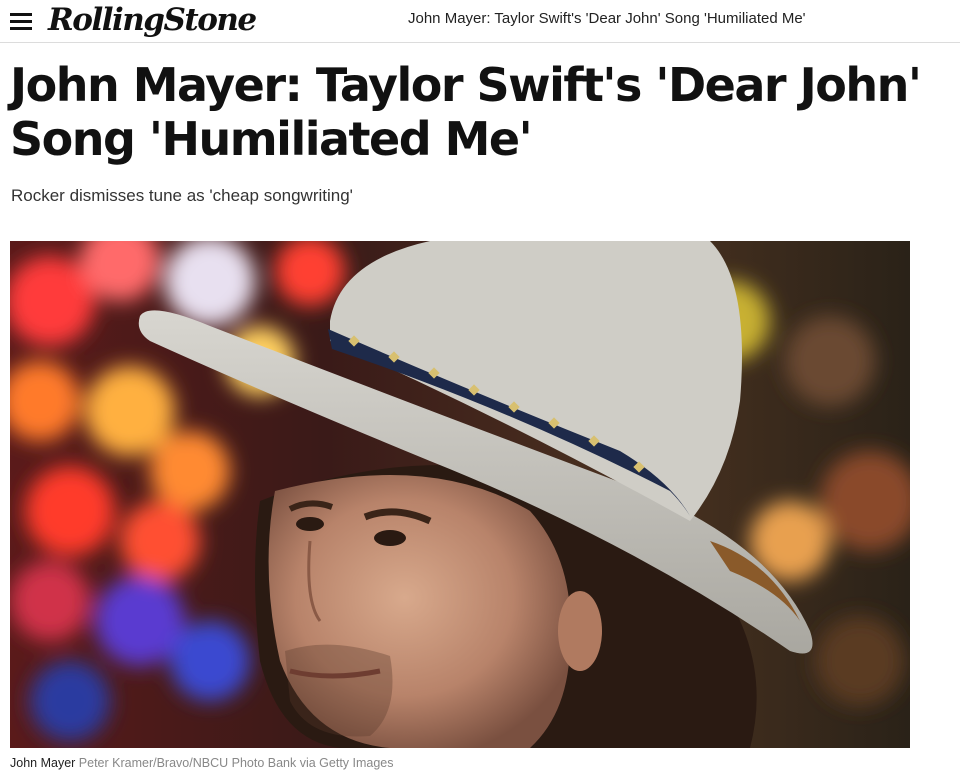 The height and width of the screenshot is (780, 960). What do you see at coordinates (43, 763) in the screenshot?
I see `caption-name: John Mayer` at bounding box center [43, 763].